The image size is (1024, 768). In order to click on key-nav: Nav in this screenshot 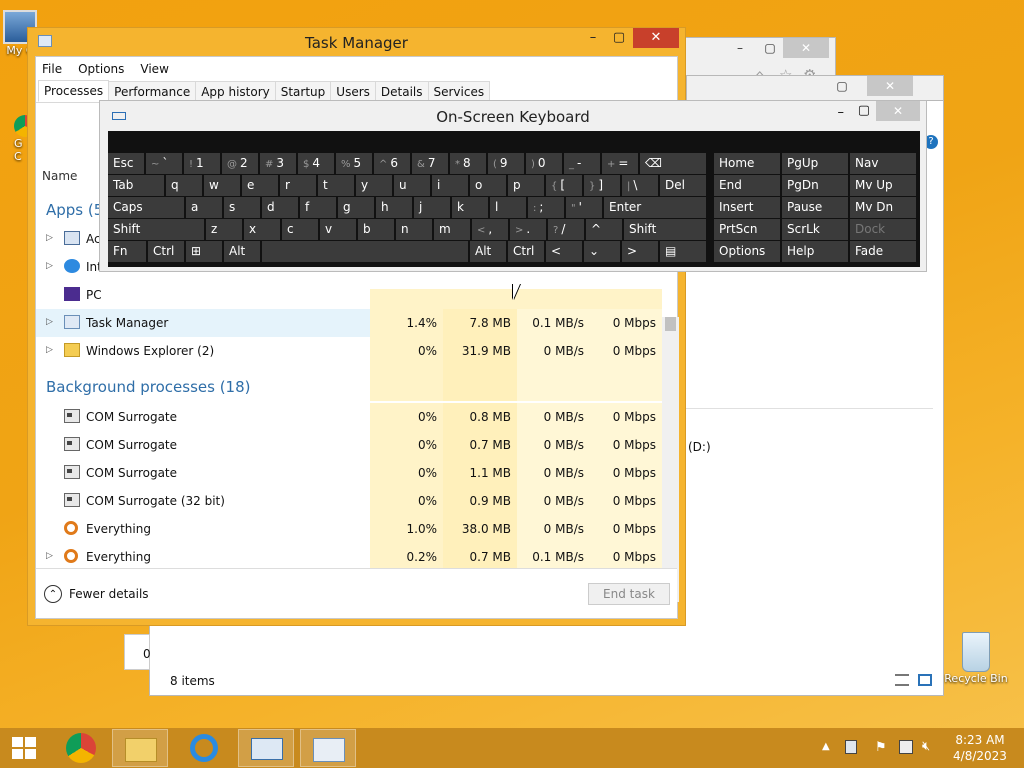, I will do `click(883, 163)`.